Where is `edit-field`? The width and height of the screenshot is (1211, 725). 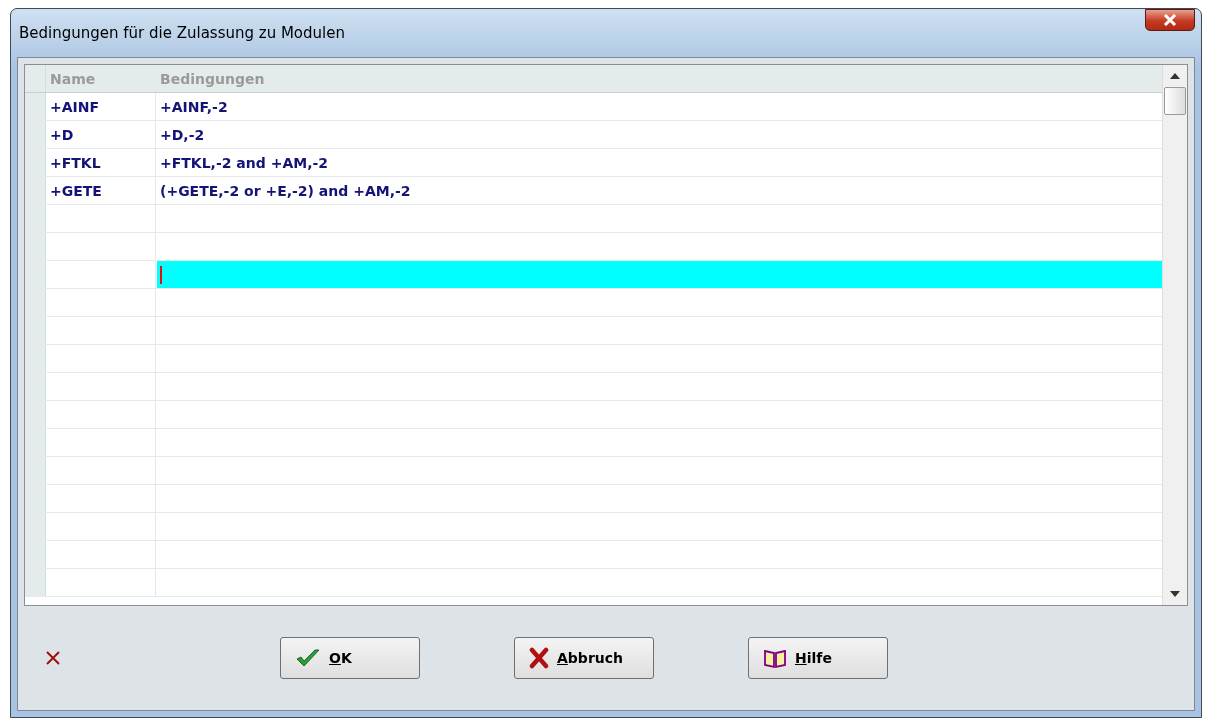
edit-field is located at coordinates (659, 274).